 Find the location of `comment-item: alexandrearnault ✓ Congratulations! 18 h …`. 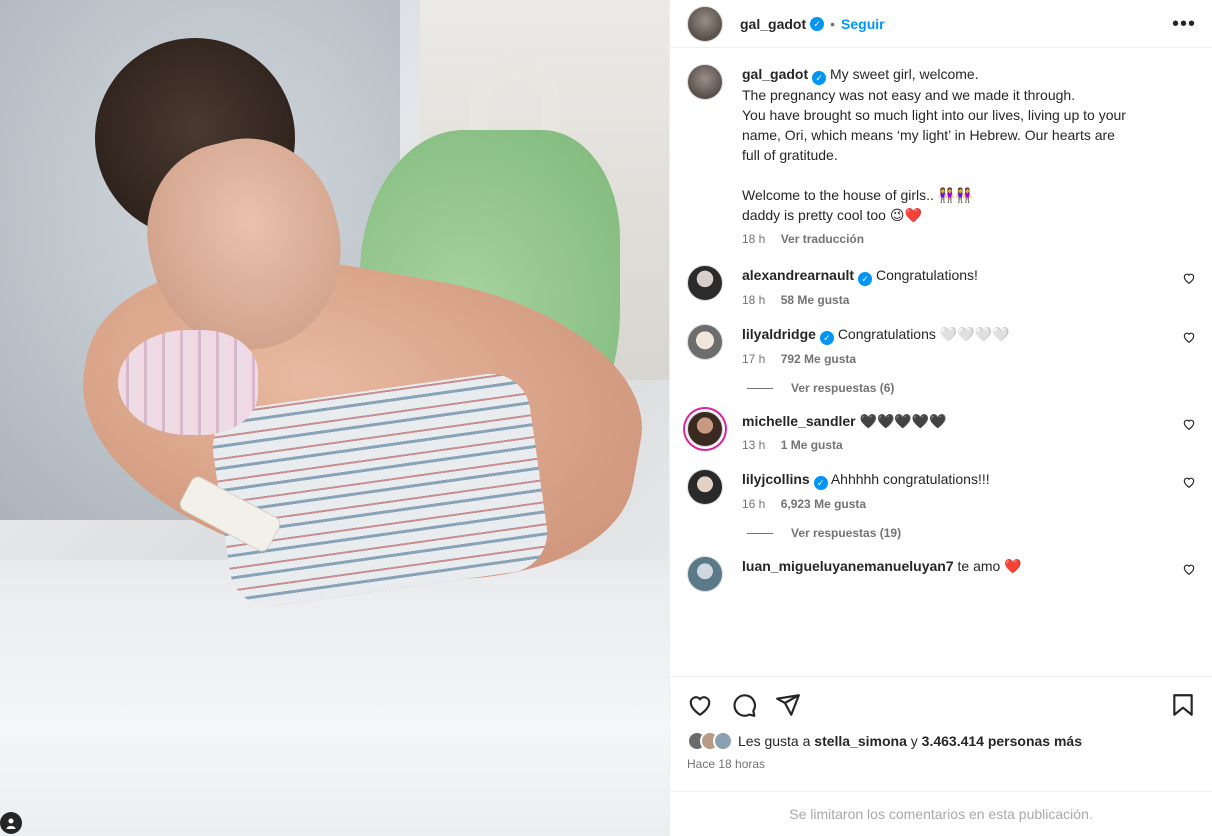

comment-item: alexandrearnault ✓ Congratulations! 18 h … is located at coordinates (941, 286).